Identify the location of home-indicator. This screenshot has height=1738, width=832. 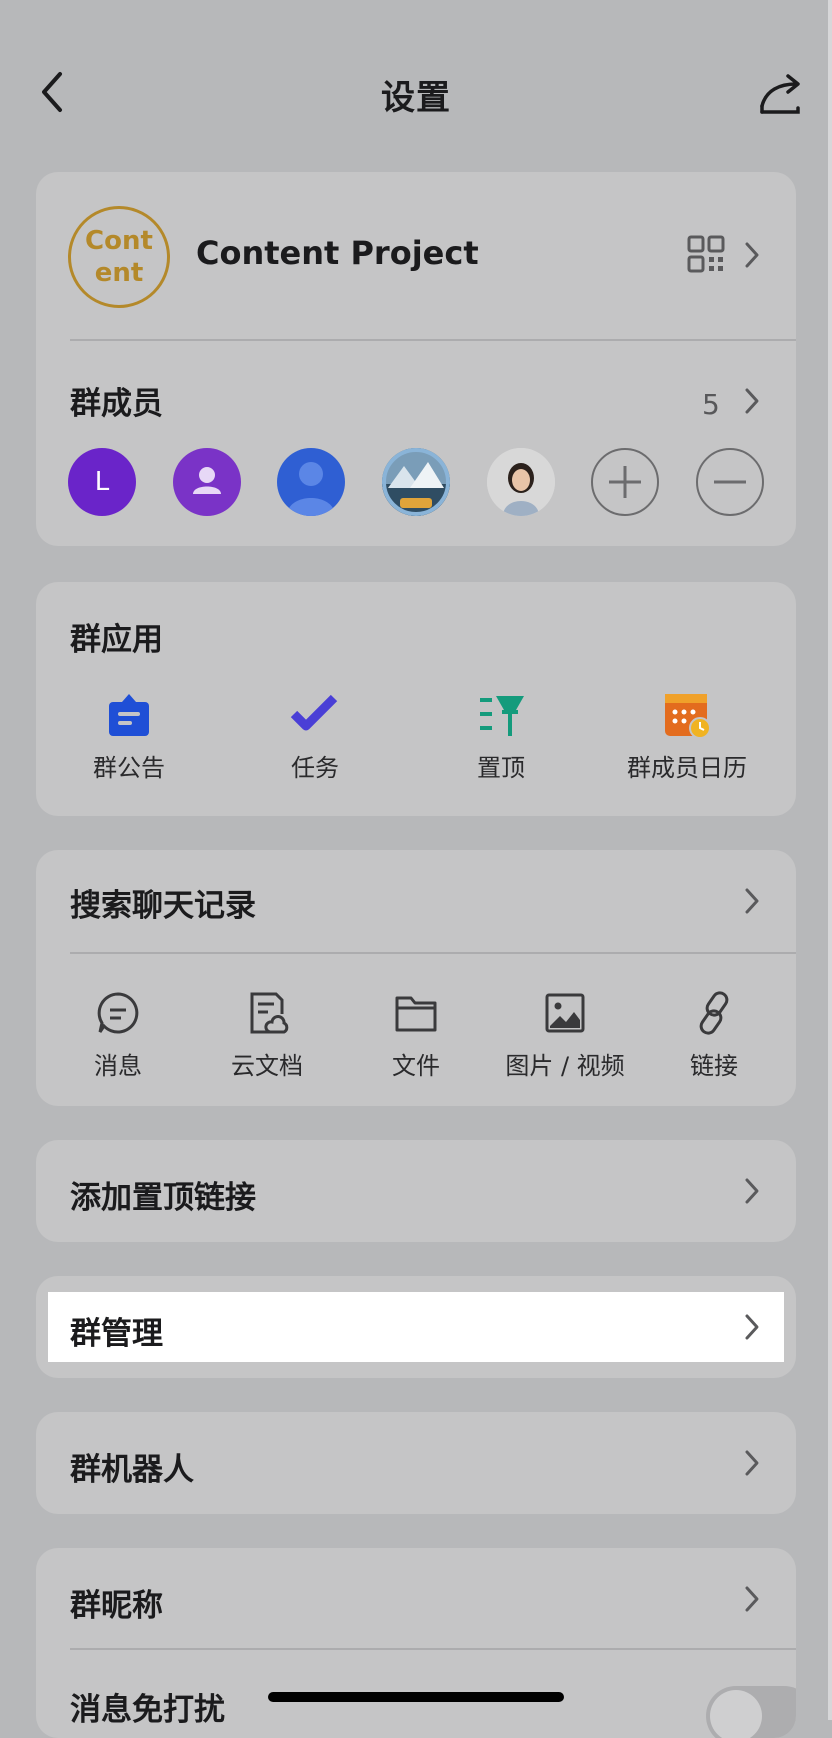
(416, 1697).